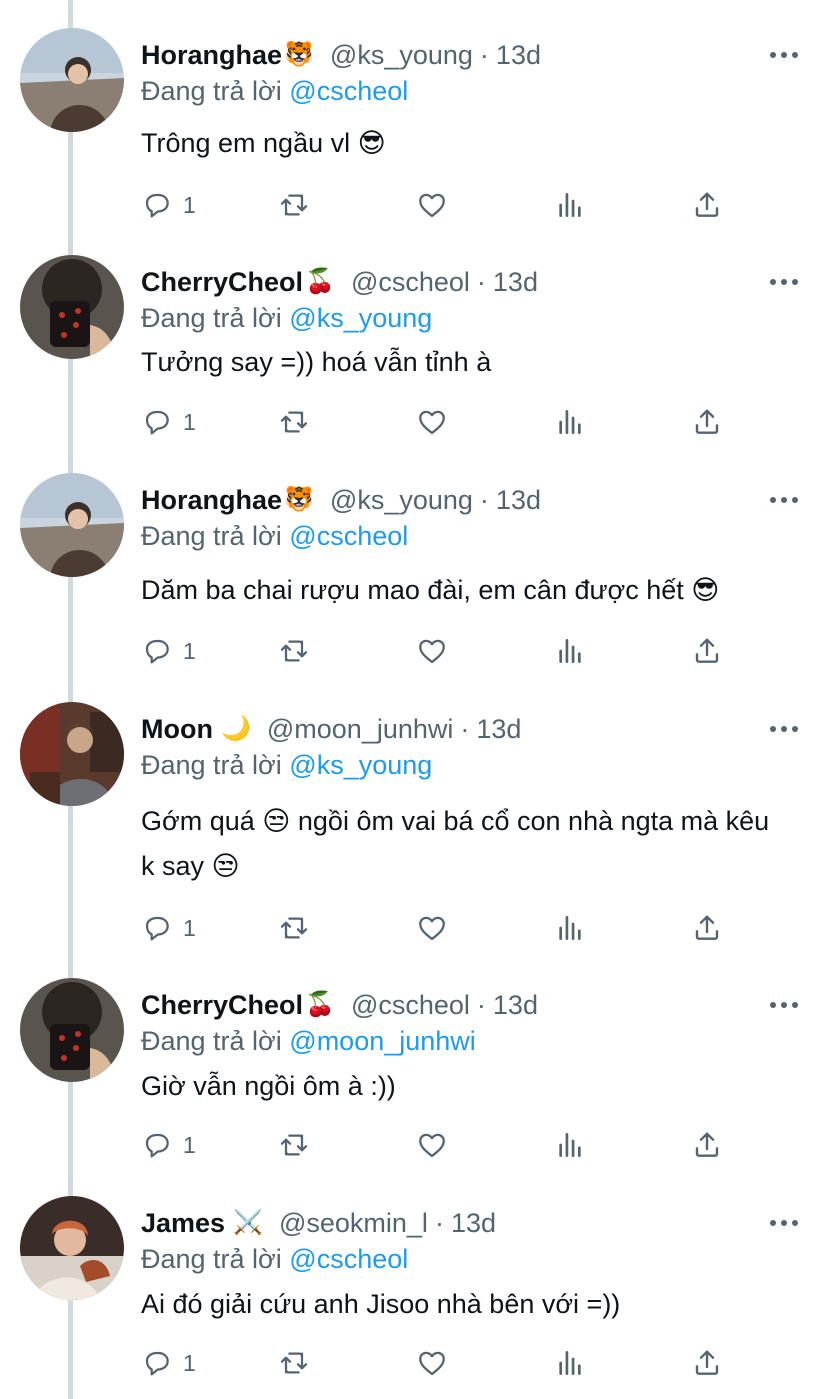 The image size is (828, 1399). I want to click on action-bar: 1, so click(441, 928).